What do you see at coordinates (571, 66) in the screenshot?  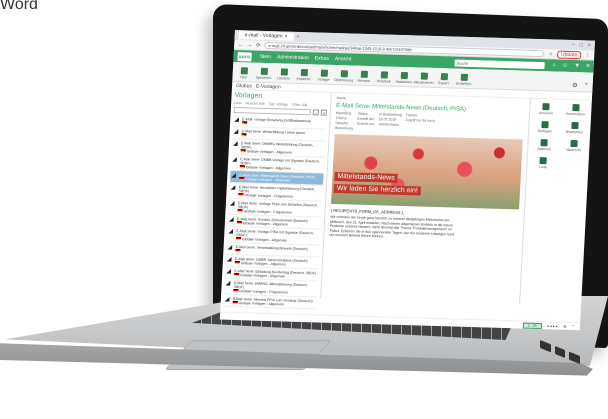 I see `header-icons: ⌕ ☺ ▼ ≡` at bounding box center [571, 66].